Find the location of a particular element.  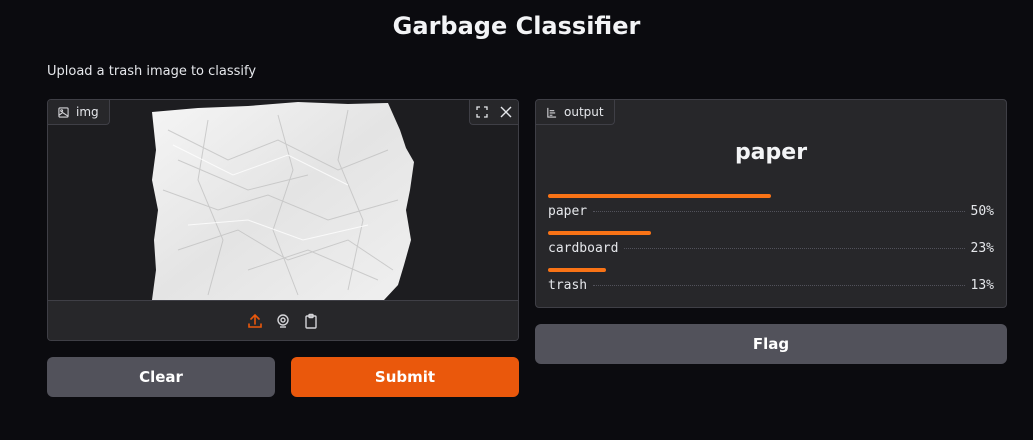

output-label: output is located at coordinates (575, 112).